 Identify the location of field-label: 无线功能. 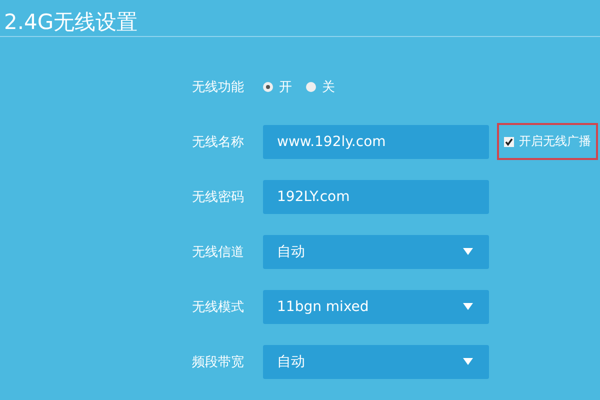
(218, 87).